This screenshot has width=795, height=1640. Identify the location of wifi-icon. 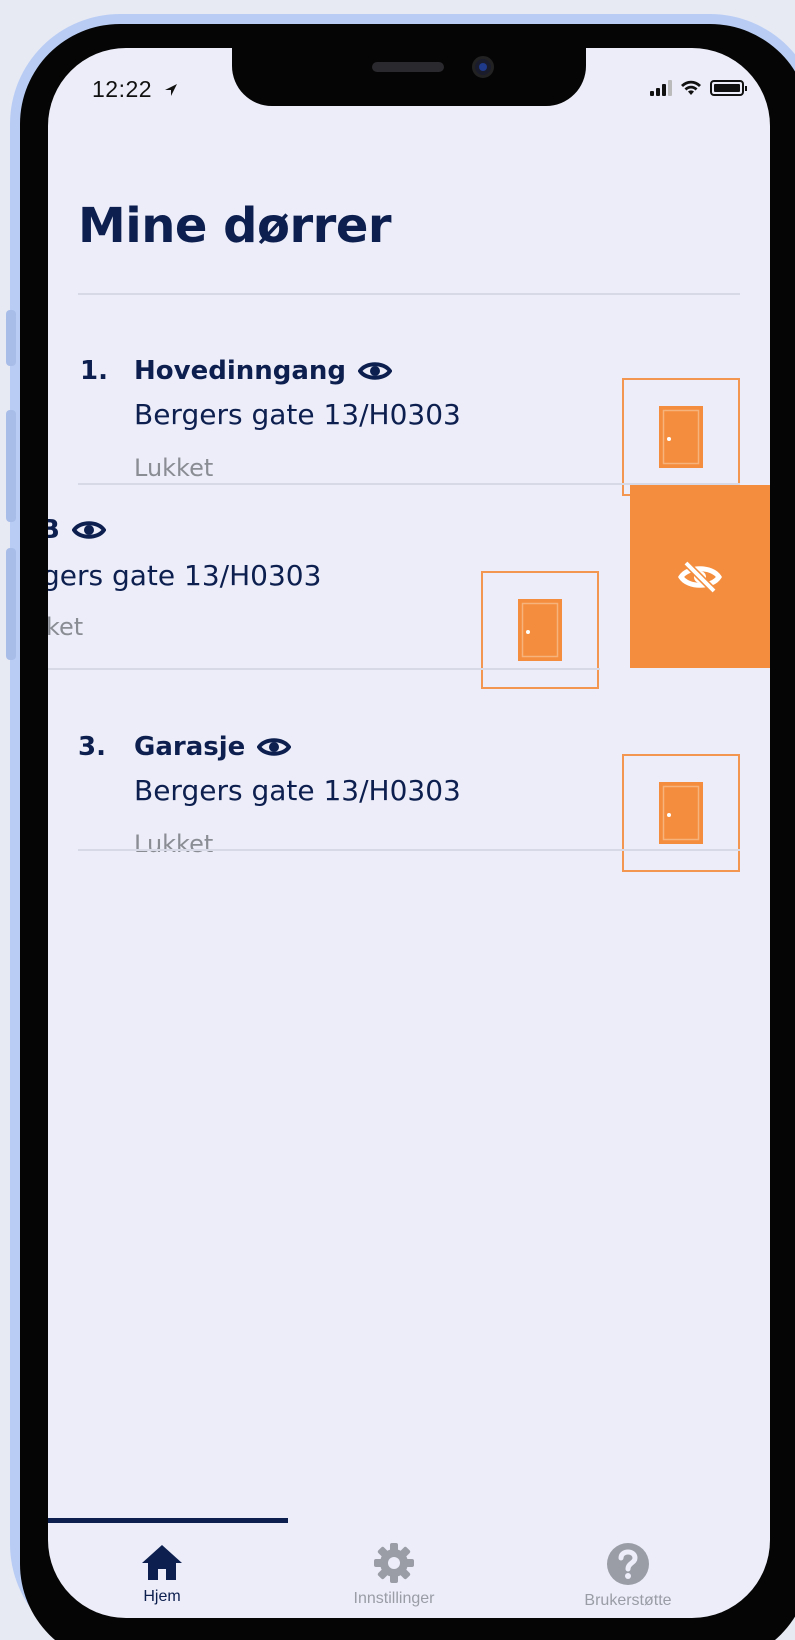
(691, 87).